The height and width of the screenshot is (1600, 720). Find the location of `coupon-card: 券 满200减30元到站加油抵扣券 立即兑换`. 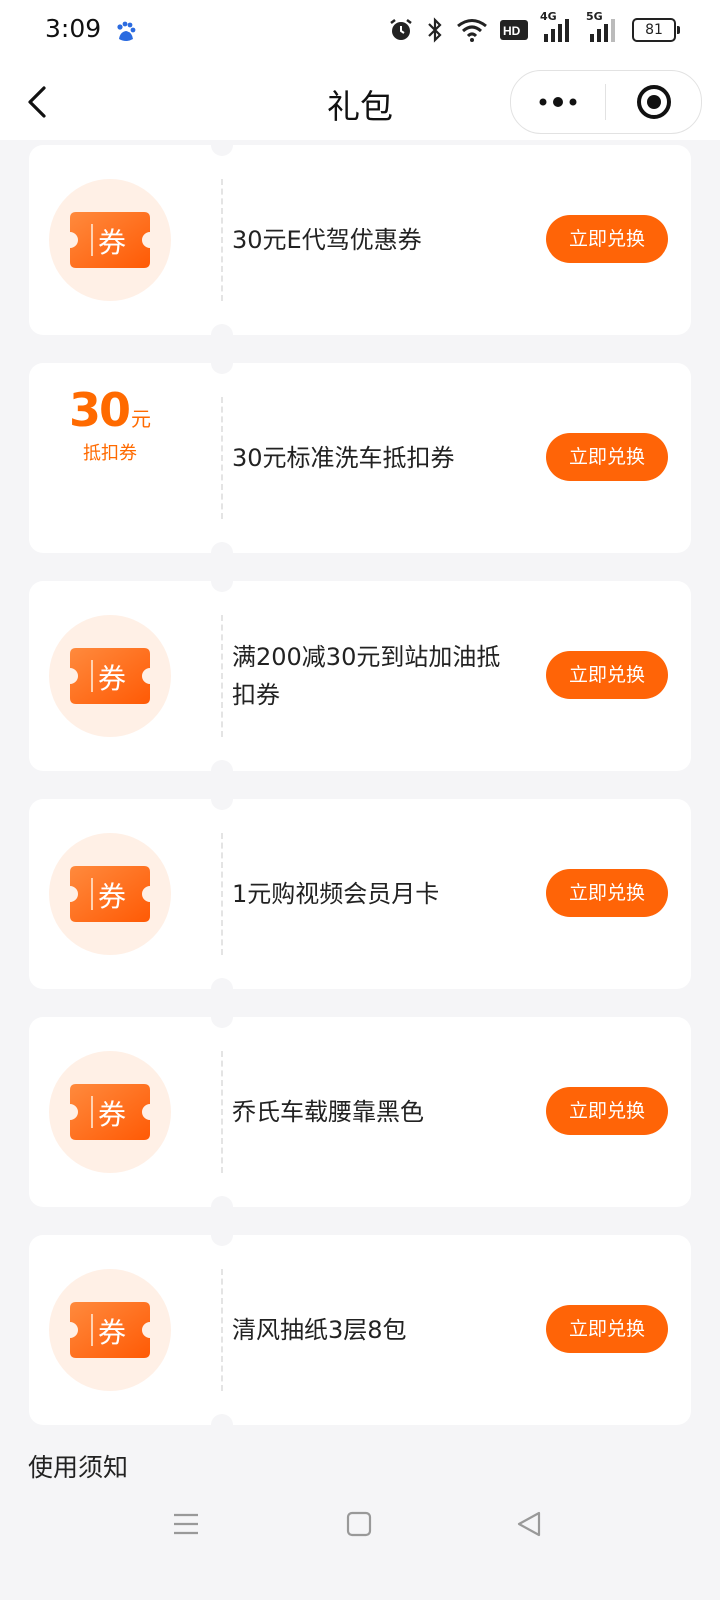

coupon-card: 券 满200减30元到站加油抵扣券 立即兑换 is located at coordinates (360, 676).